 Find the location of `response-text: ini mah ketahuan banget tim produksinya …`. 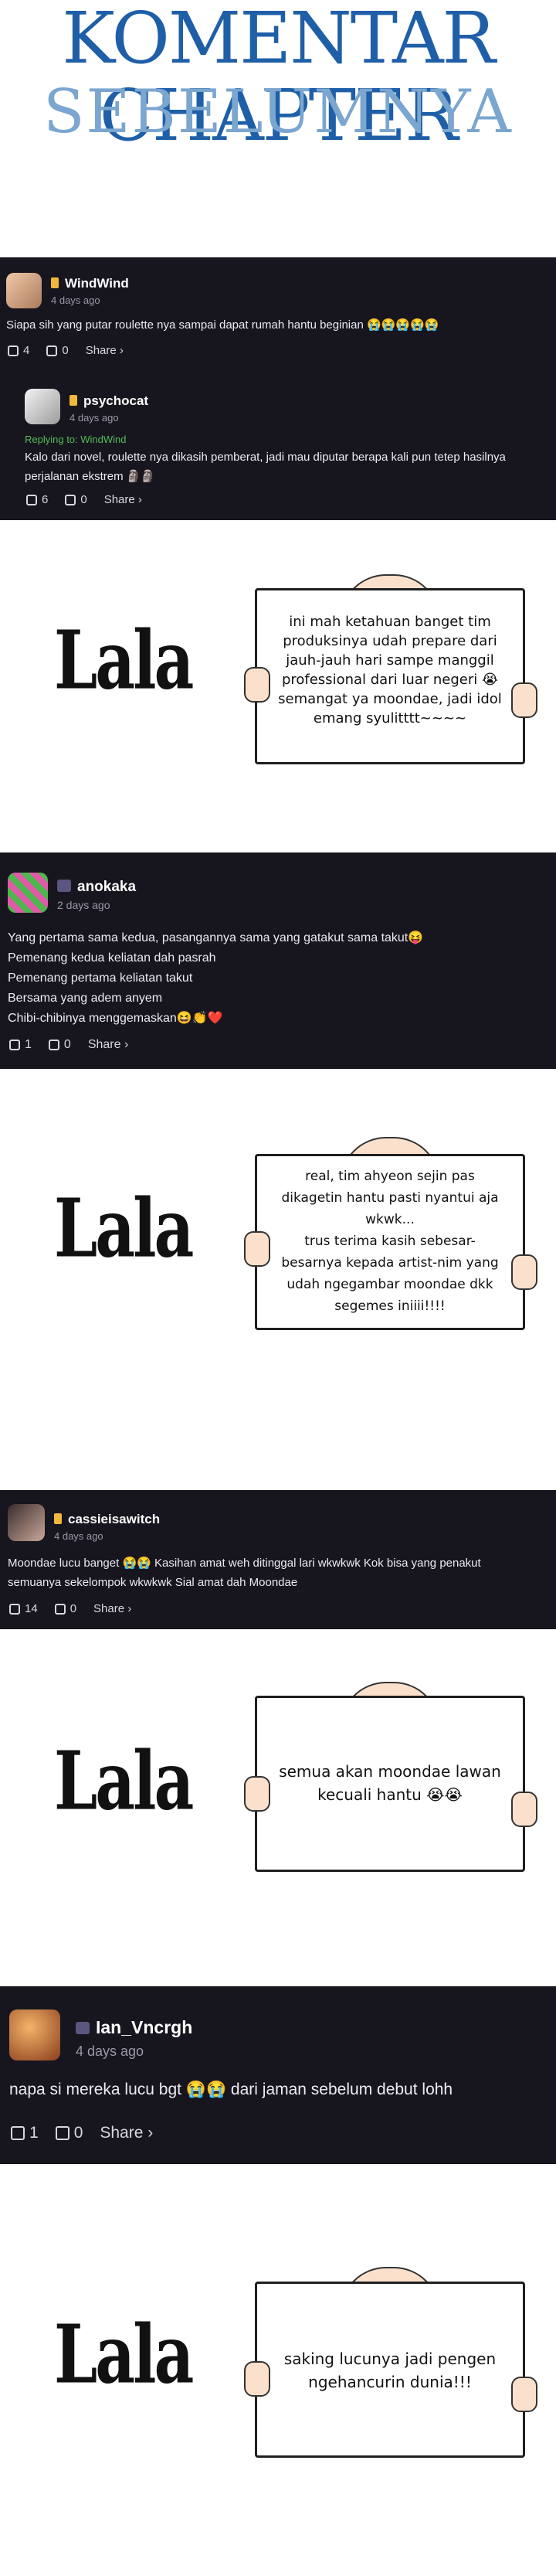

response-text: ini mah ketahuan banget tim produksinya … is located at coordinates (390, 670).